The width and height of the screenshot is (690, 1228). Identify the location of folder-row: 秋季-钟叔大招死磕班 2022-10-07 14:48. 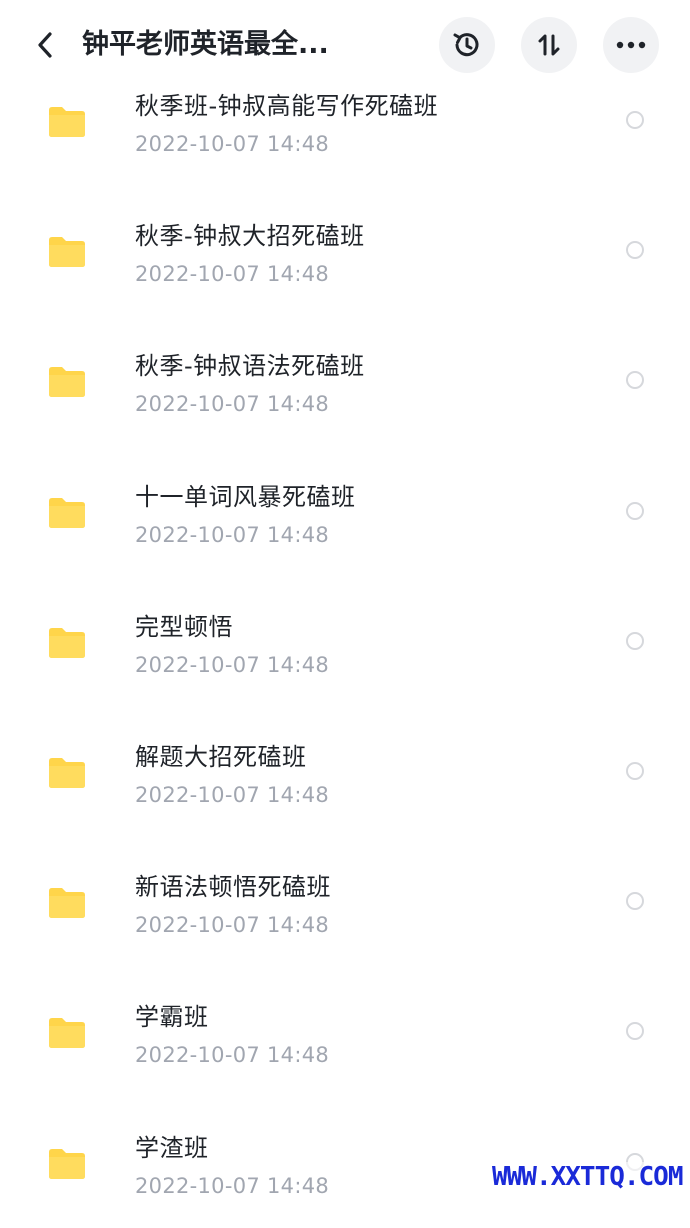
(345, 251).